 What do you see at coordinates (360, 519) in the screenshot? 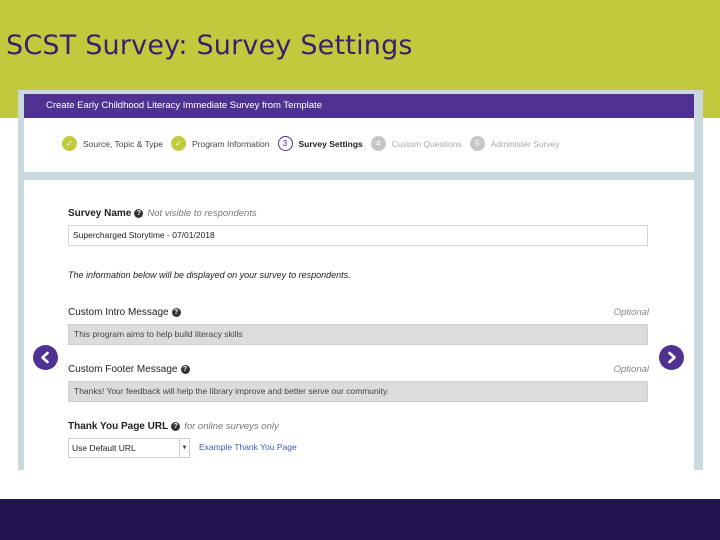
I see `footer-band` at bounding box center [360, 519].